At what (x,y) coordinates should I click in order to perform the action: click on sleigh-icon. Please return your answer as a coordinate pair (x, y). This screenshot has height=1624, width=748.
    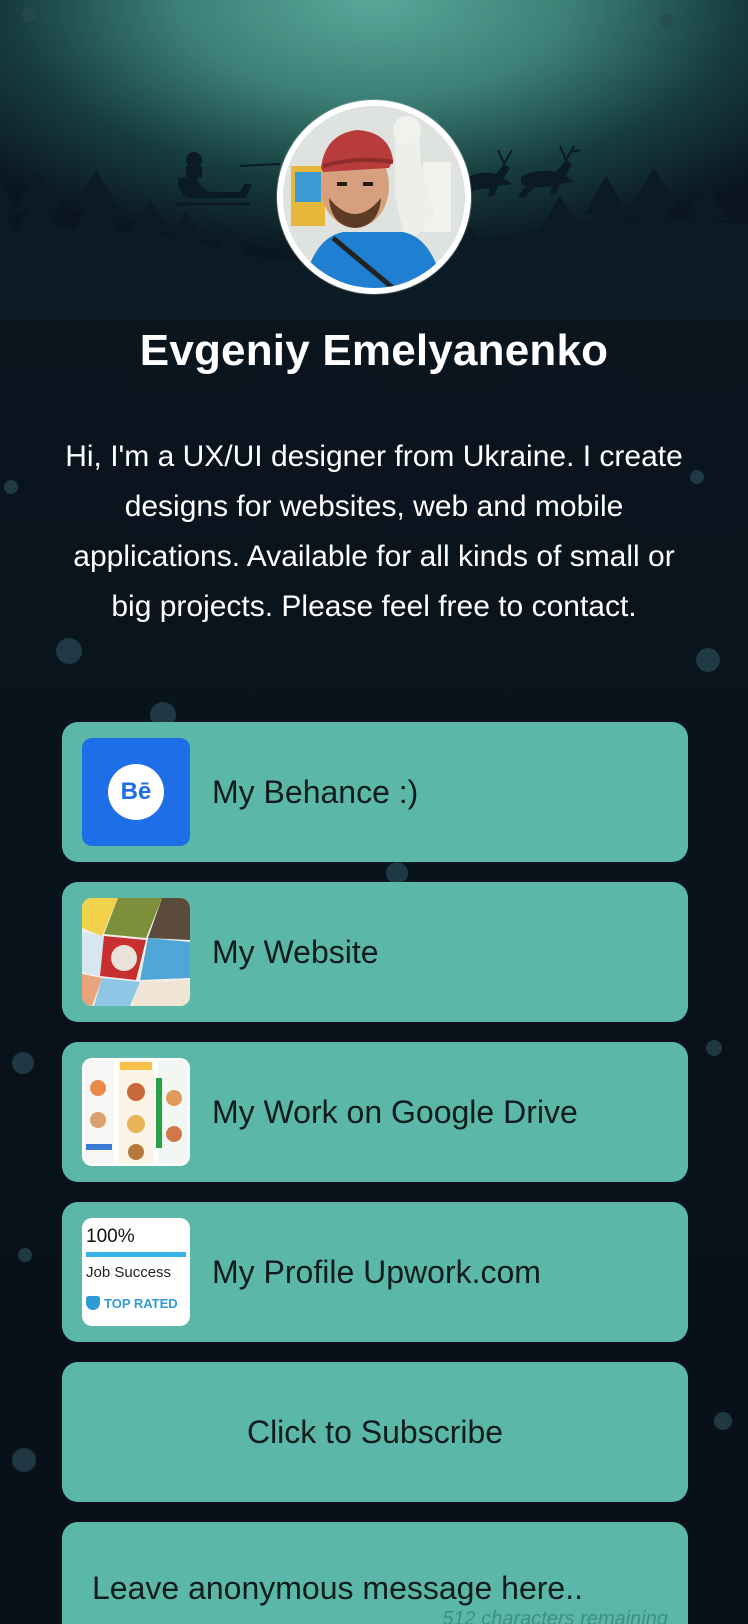
    Looking at the image, I should click on (228, 179).